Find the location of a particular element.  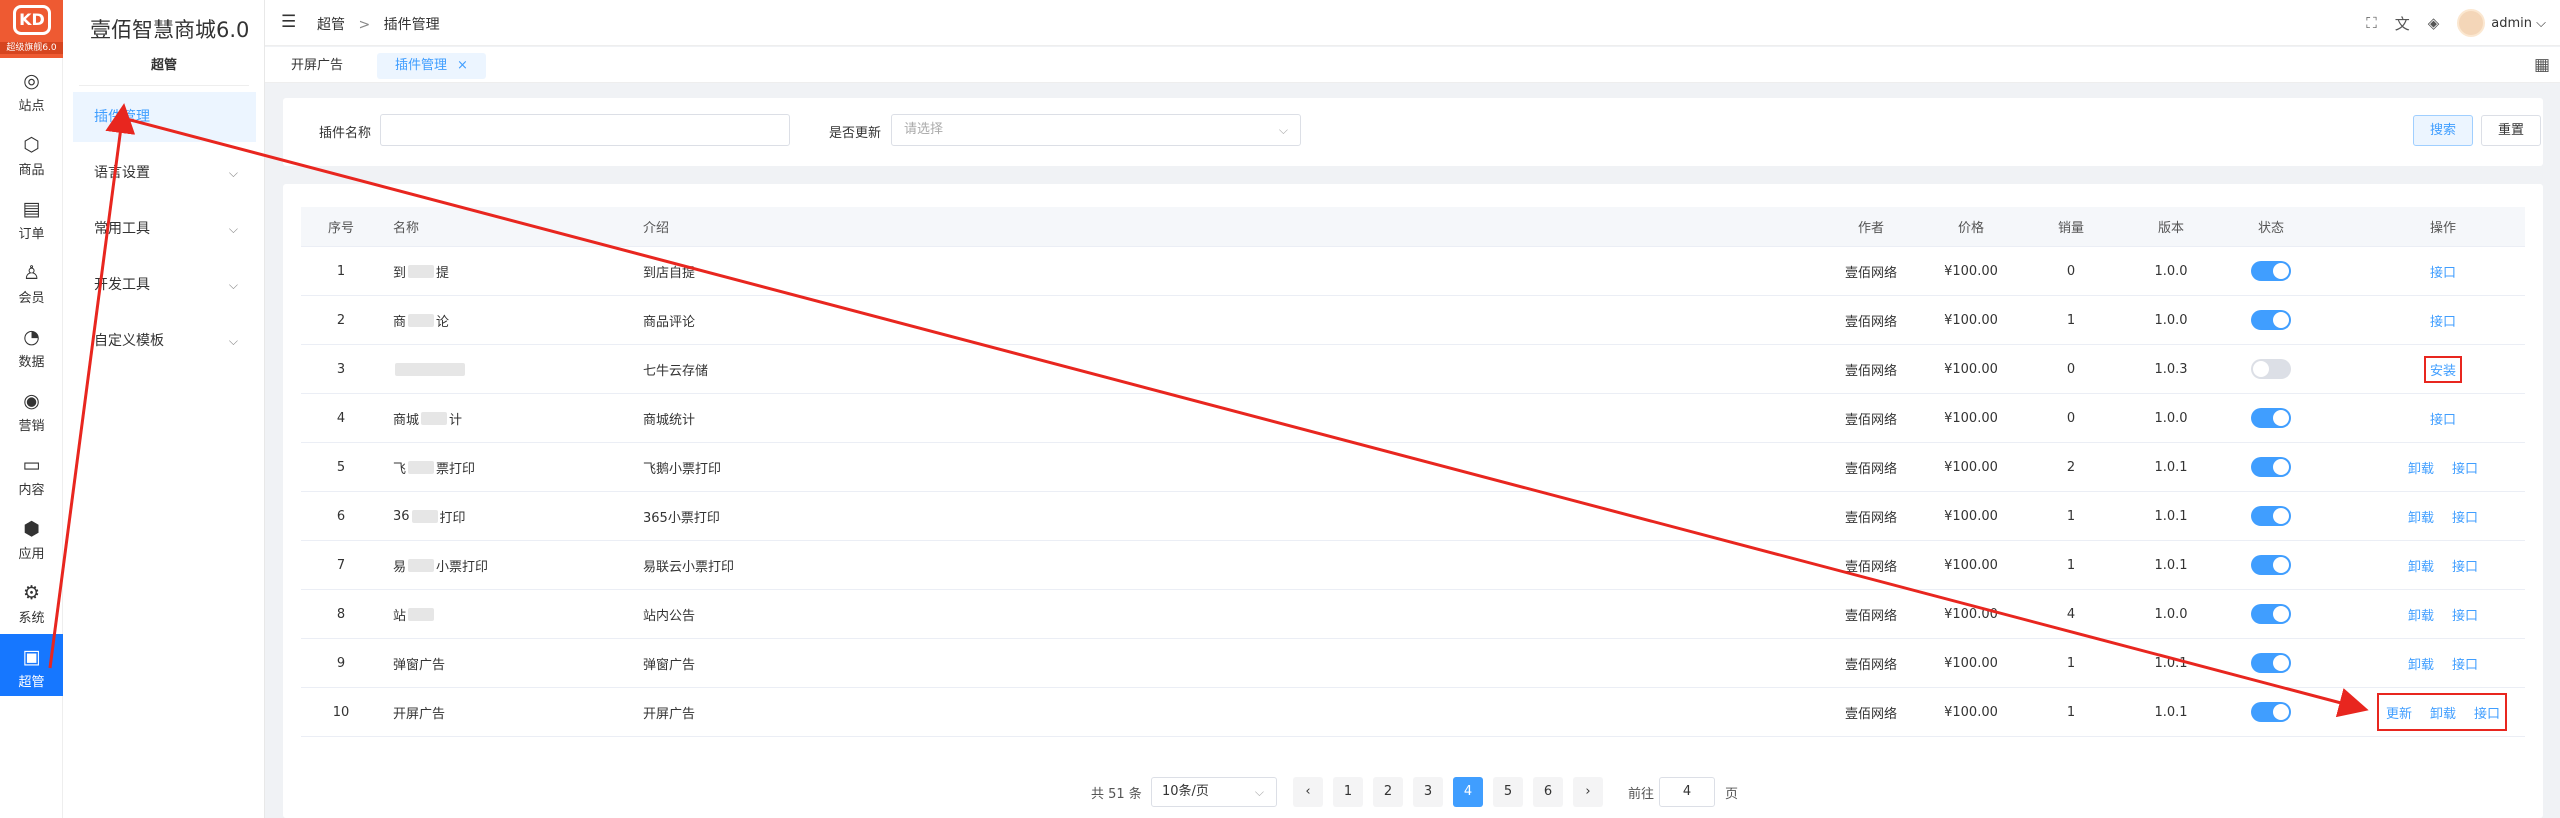

cell-author: 壹佰网络 is located at coordinates (1870, 518).